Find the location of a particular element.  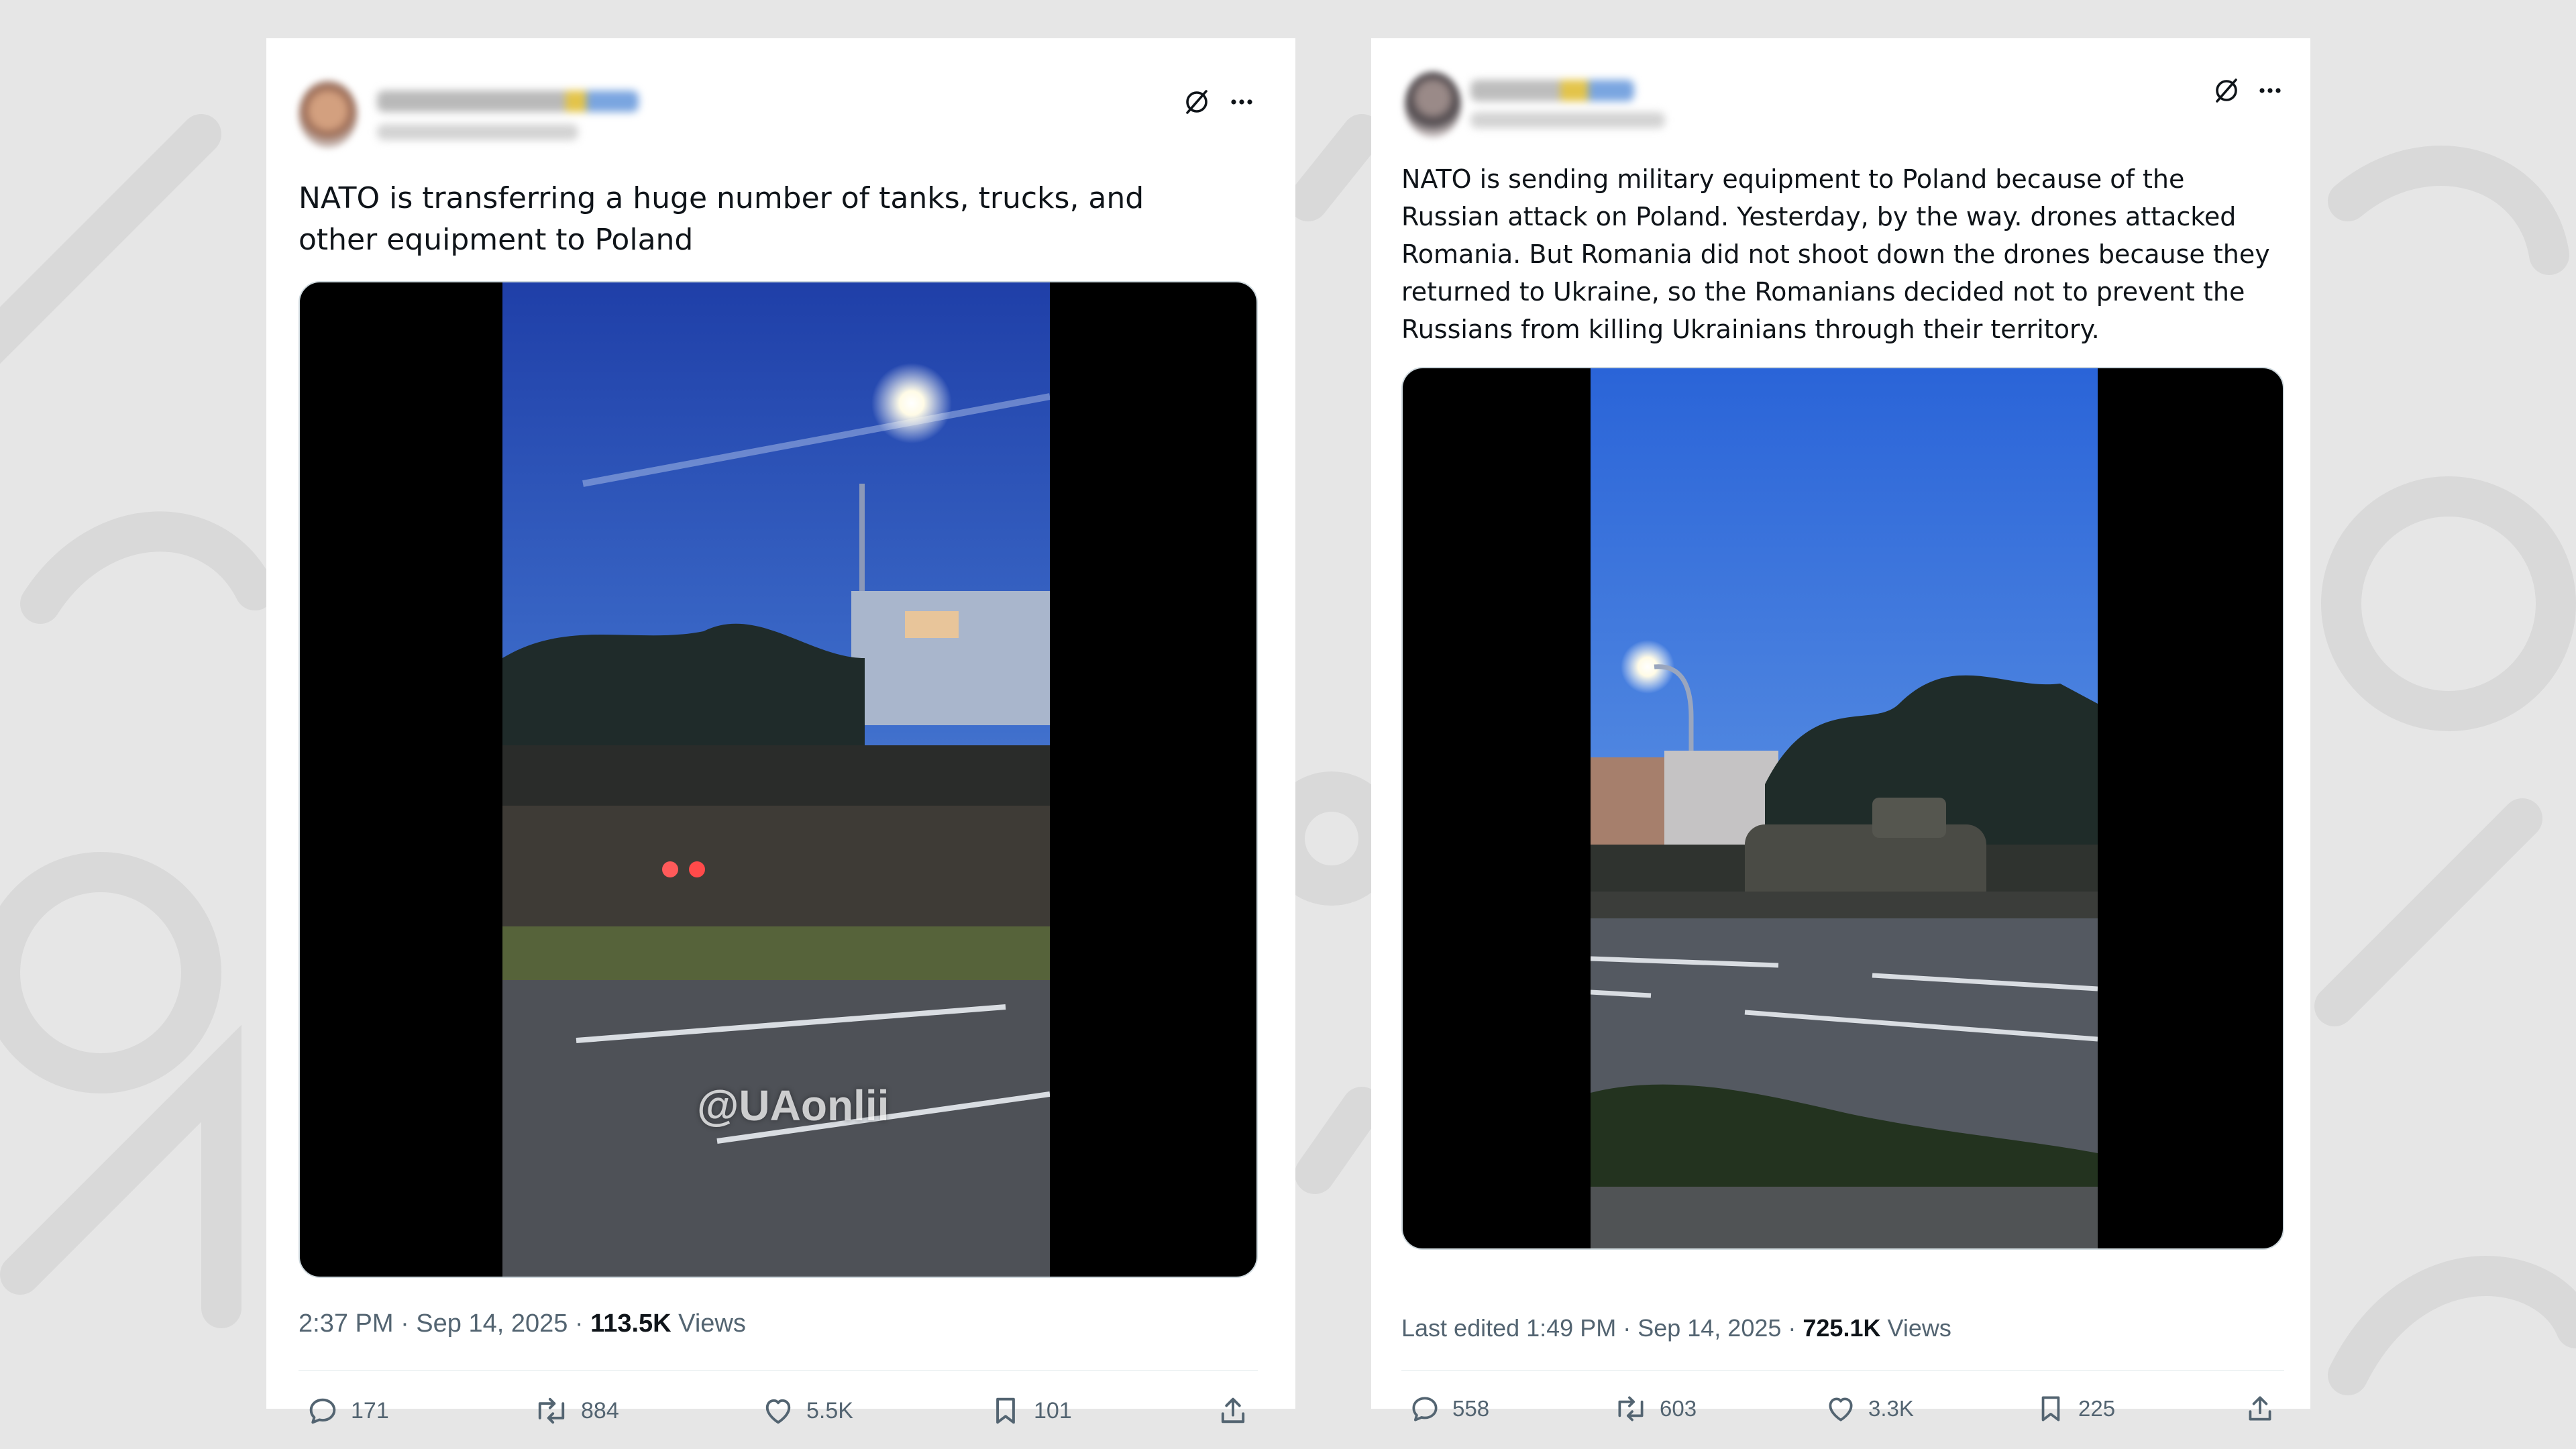

post-timestamp: 2:37 PM · Sep 14, 2025 · is located at coordinates (444, 1323).